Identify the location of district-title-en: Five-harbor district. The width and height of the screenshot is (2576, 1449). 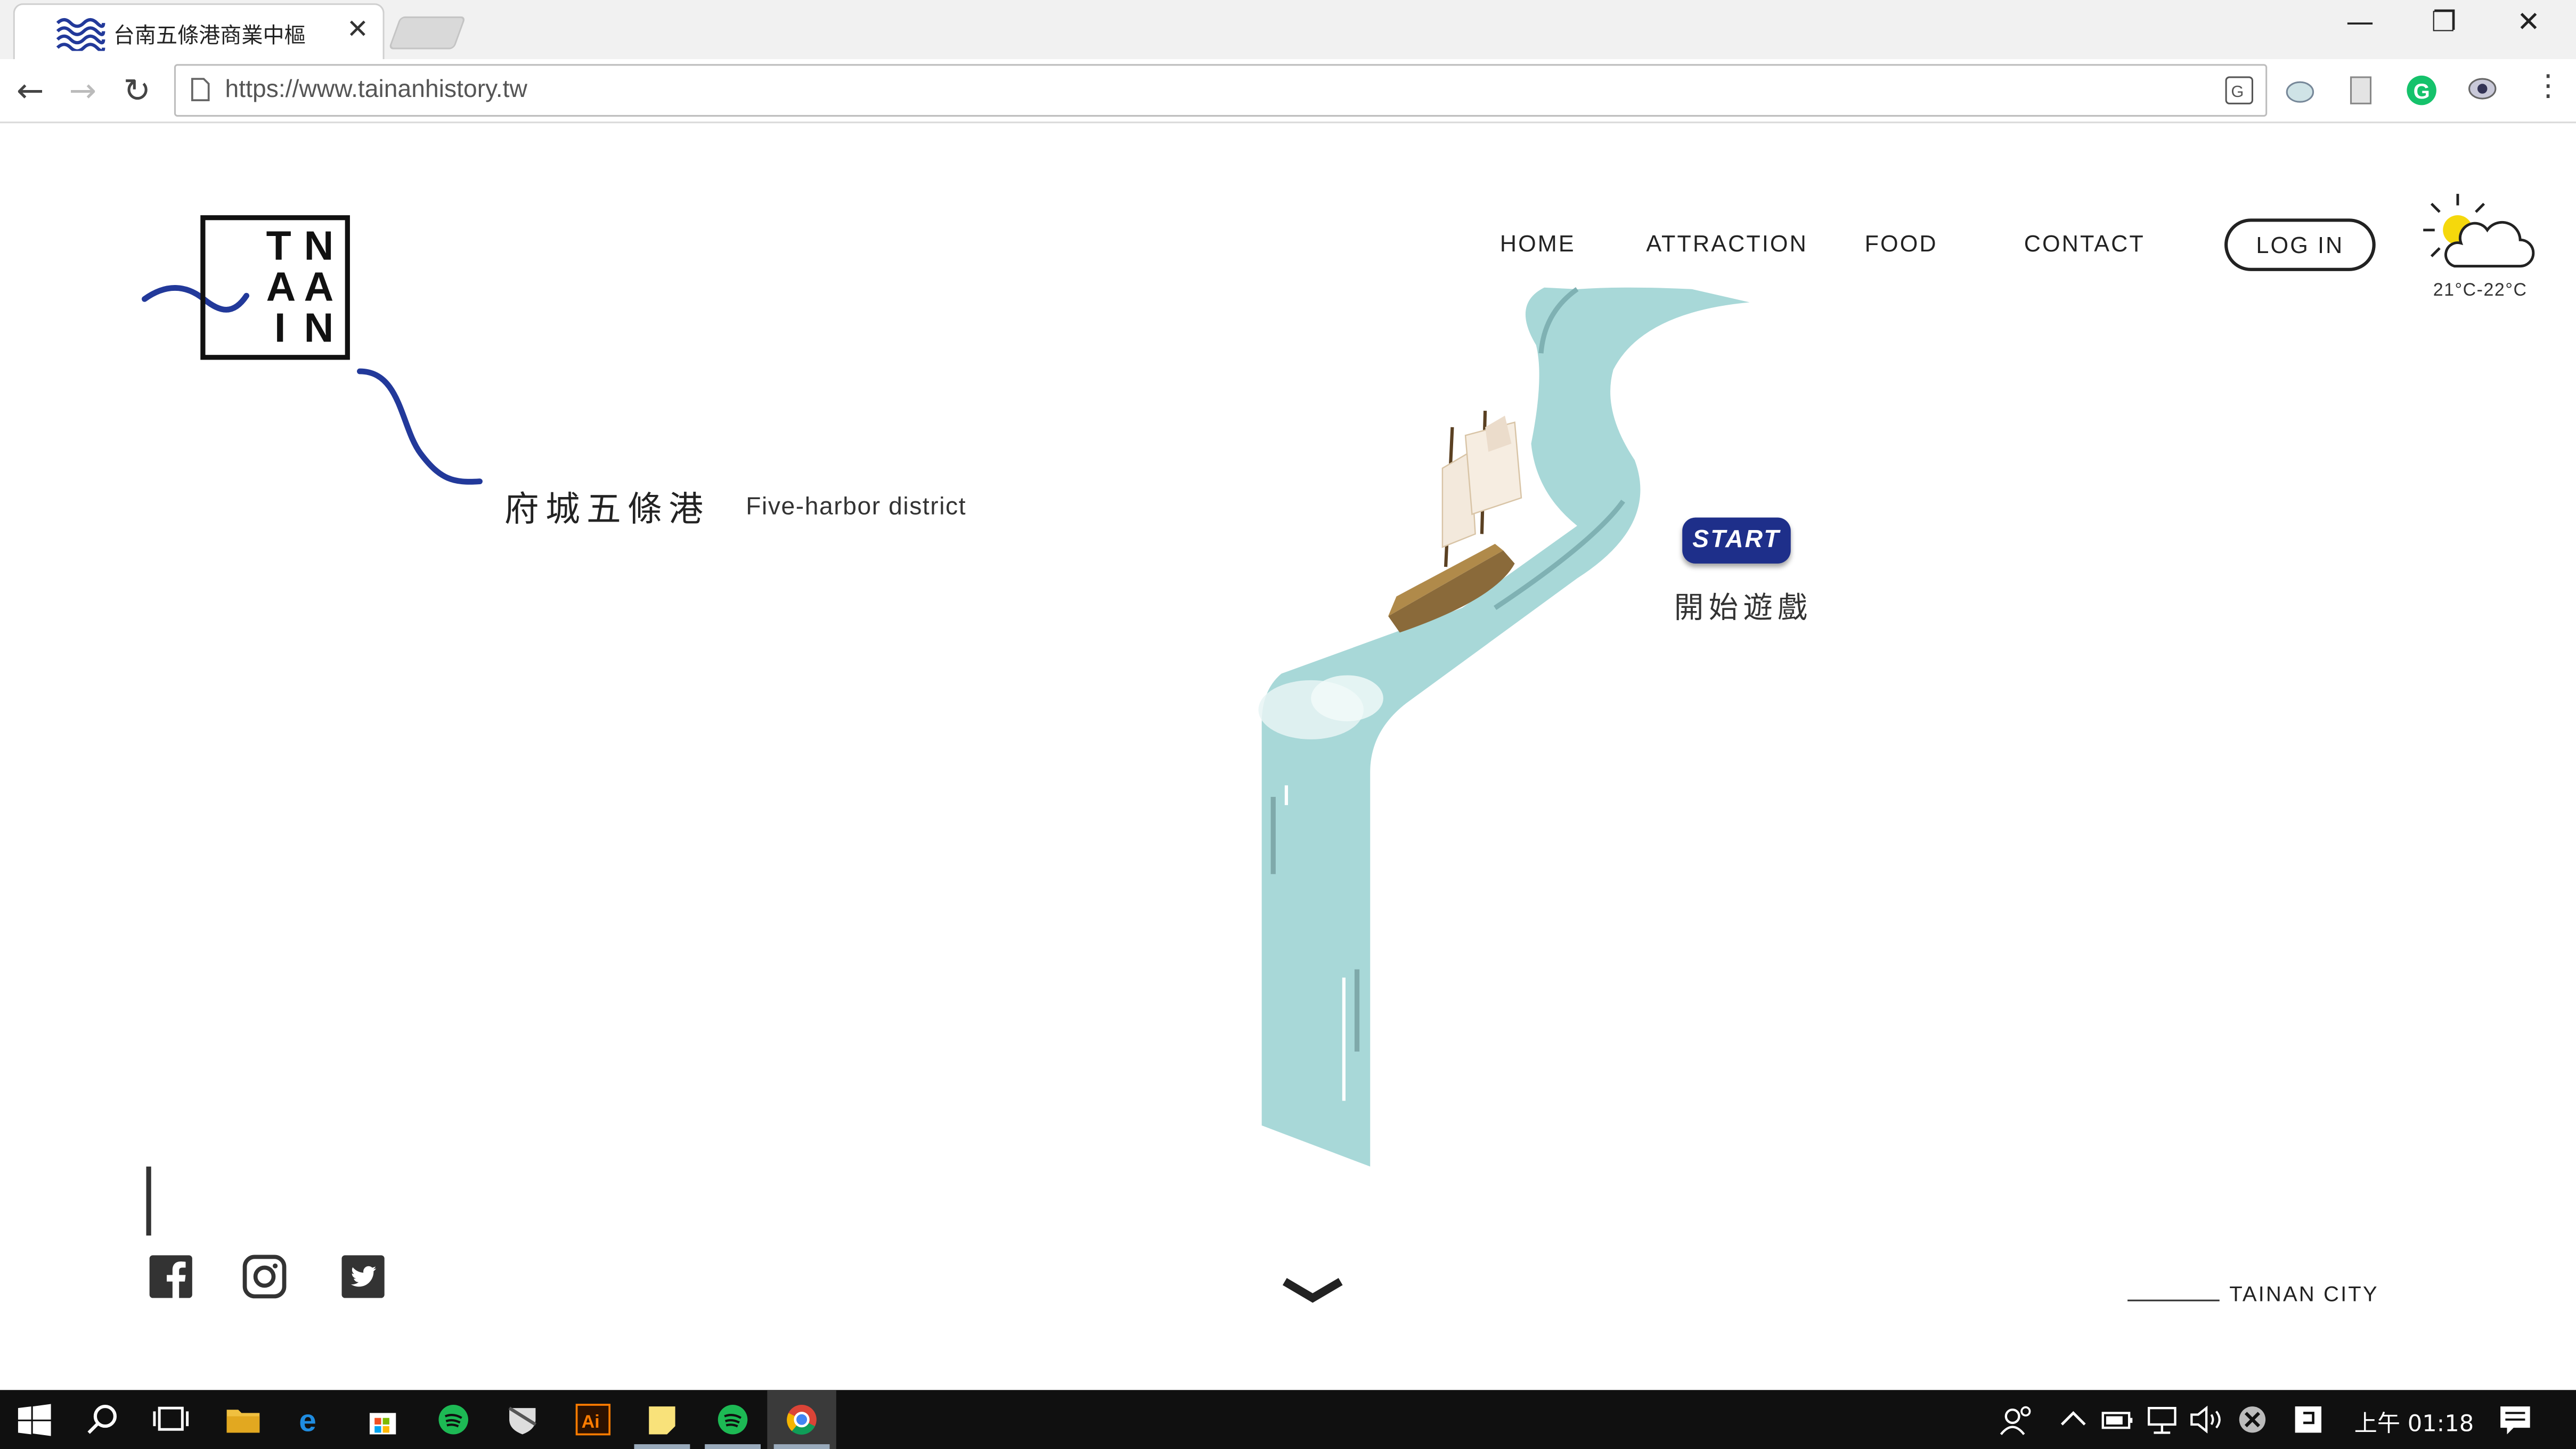
(856, 507).